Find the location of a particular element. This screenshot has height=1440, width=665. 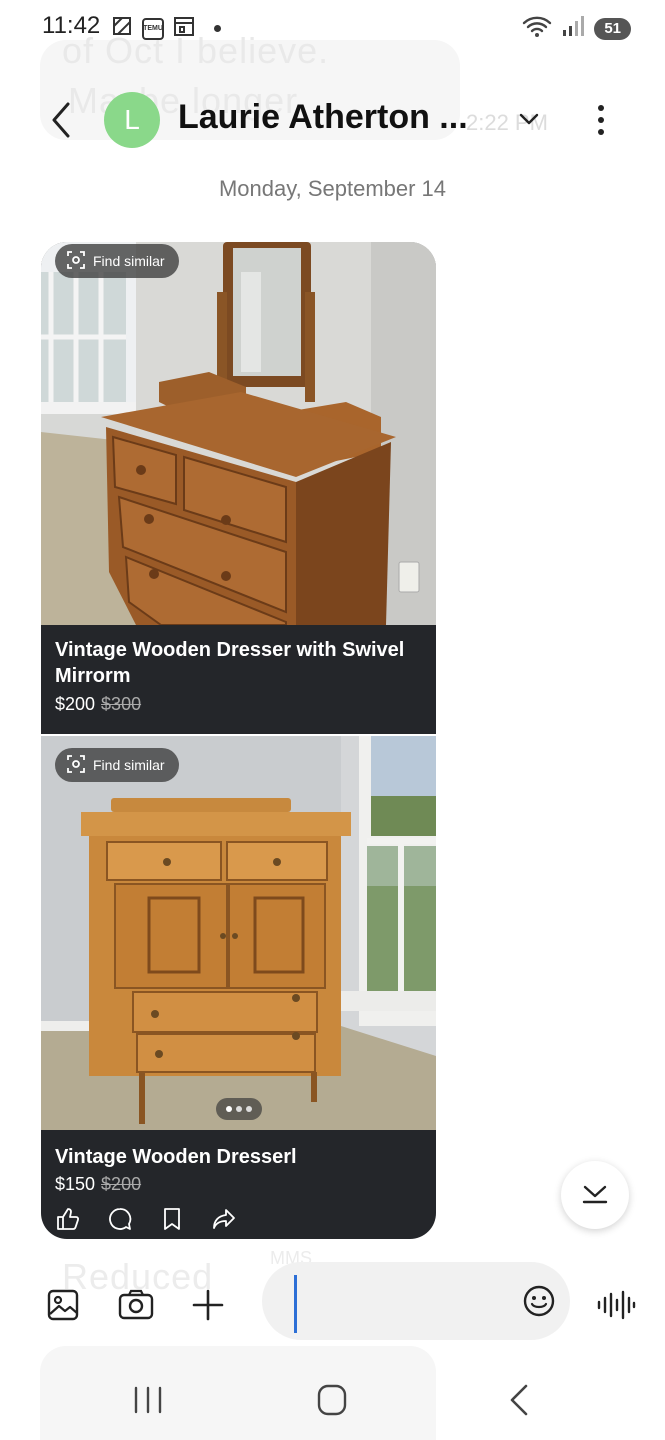

notification-icons: TEMU is located at coordinates (165, 28).